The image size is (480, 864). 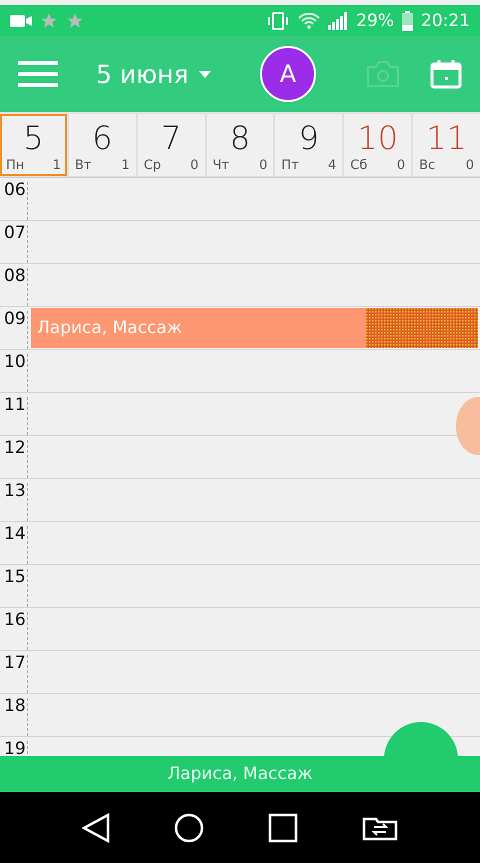 What do you see at coordinates (96, 827) in the screenshot?
I see `back-icon` at bounding box center [96, 827].